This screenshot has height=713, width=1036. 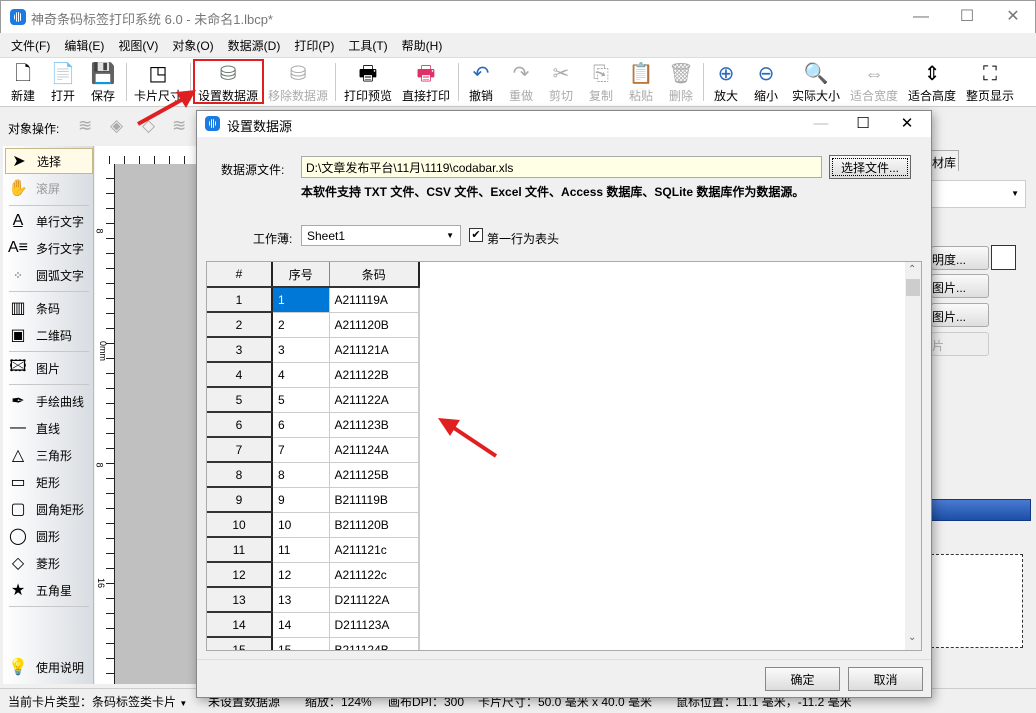 What do you see at coordinates (301, 325) in the screenshot?
I see `seq-cell: 2` at bounding box center [301, 325].